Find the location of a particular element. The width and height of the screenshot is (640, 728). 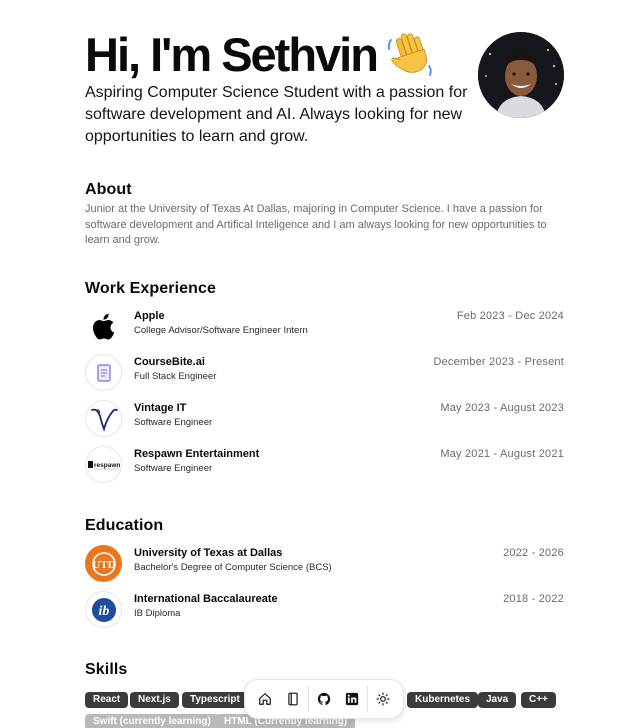

skill-chip: Typescript is located at coordinates (215, 700).